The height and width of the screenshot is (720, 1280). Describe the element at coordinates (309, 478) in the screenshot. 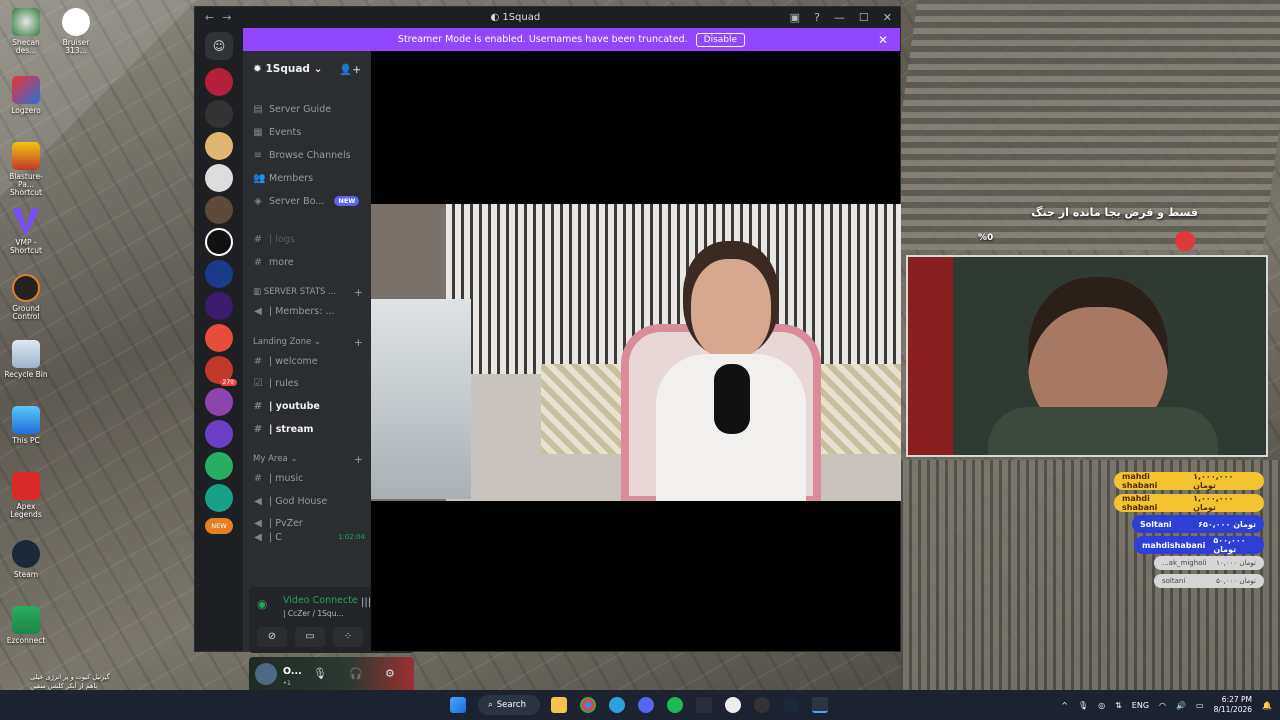

I see `channel-music: # | music` at that location.